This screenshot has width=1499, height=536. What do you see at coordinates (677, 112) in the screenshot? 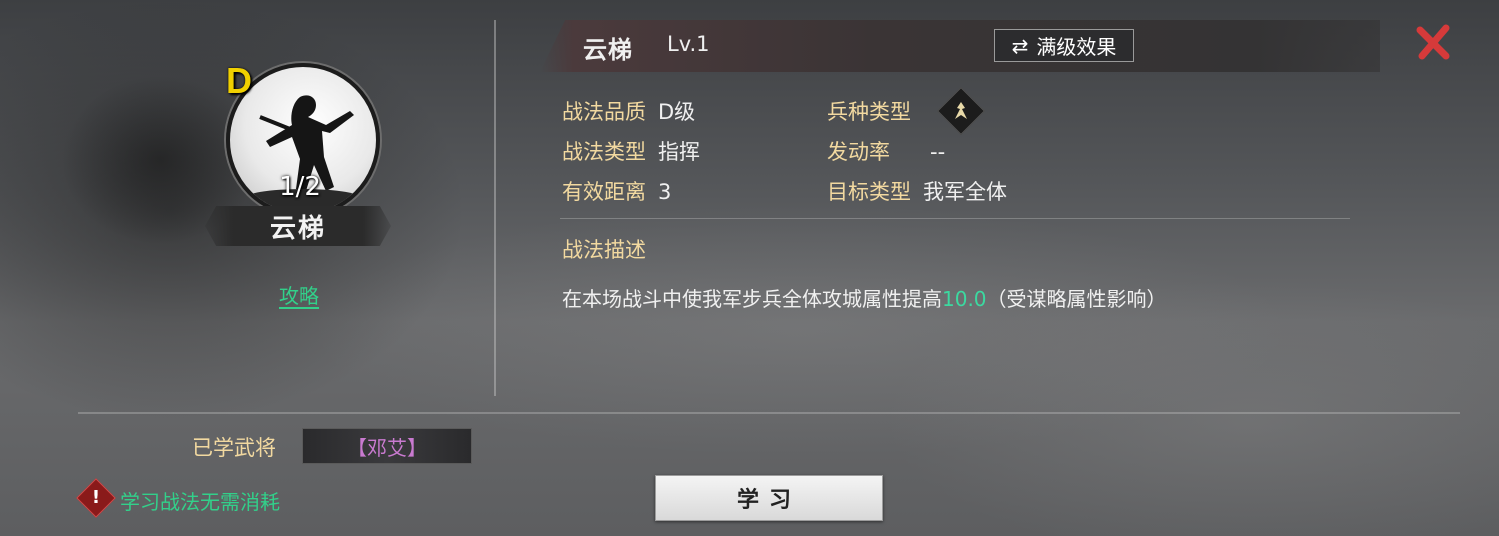
I see `attr-quality-value: D级` at bounding box center [677, 112].